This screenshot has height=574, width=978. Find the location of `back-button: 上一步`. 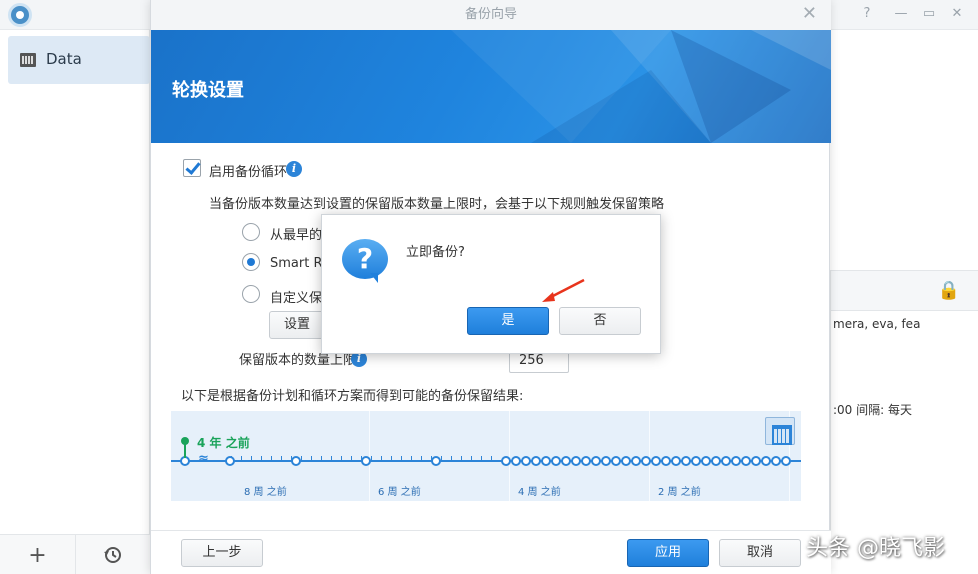

back-button: 上一步 is located at coordinates (222, 553).